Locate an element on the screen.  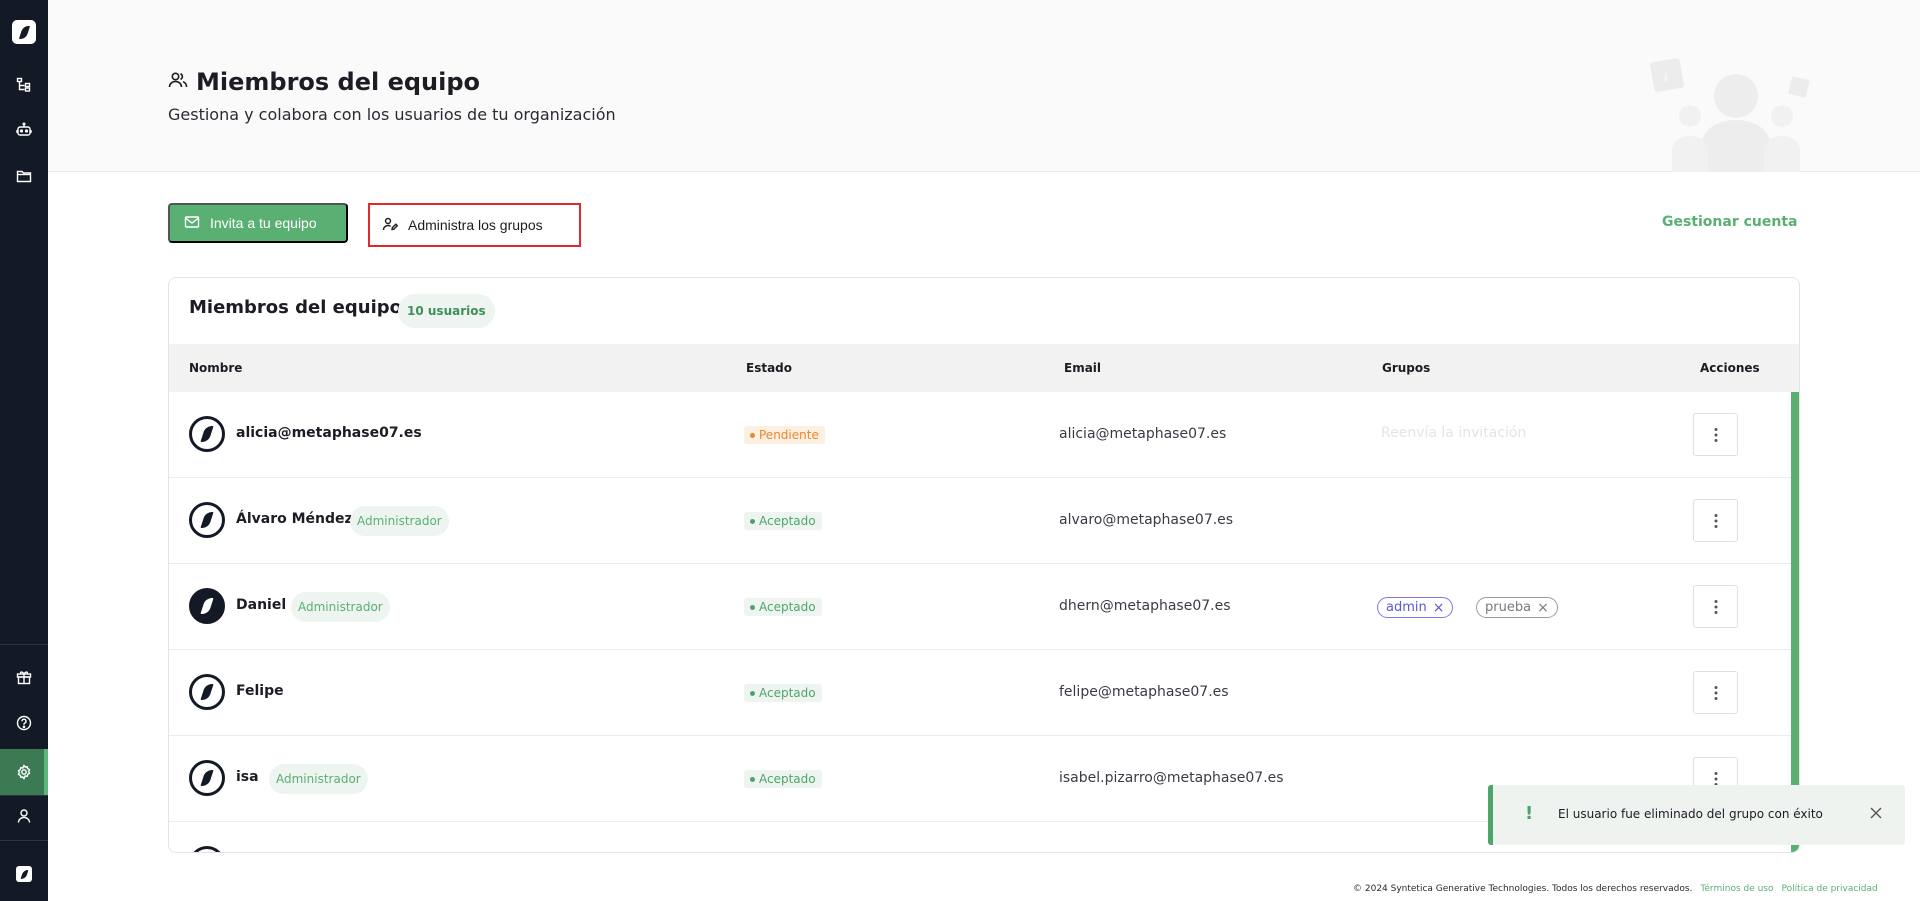
user-icon is located at coordinates (24, 816).